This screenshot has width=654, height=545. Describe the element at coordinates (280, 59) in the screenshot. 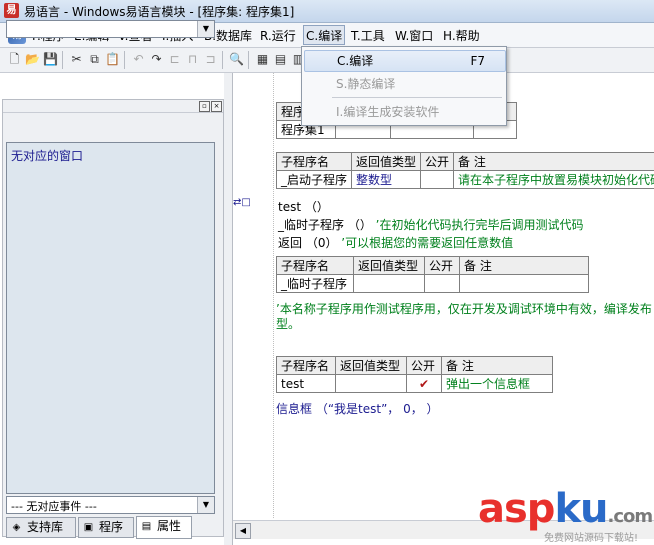

I see `layout-split-icon: ▤` at that location.